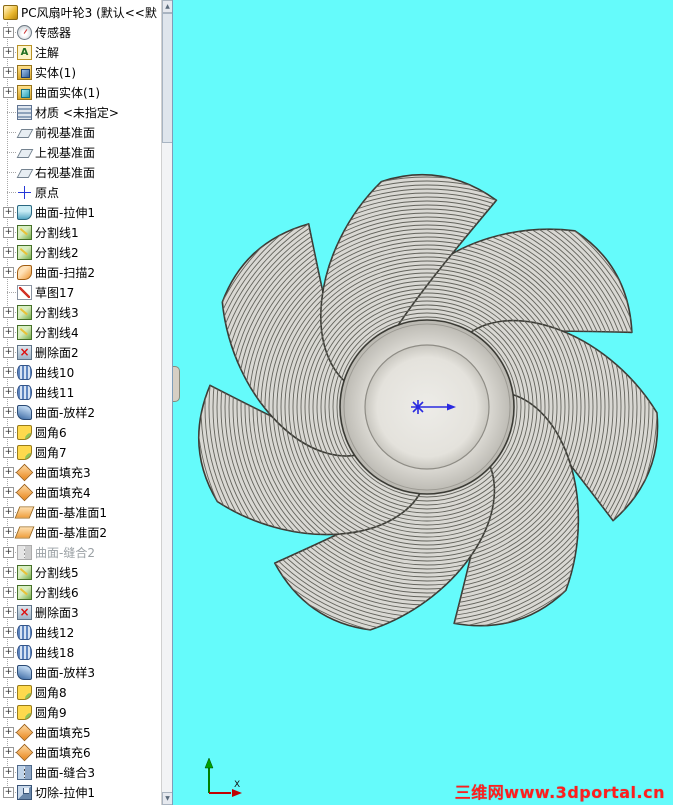  What do you see at coordinates (10, 12) in the screenshot?
I see `part-icon` at bounding box center [10, 12].